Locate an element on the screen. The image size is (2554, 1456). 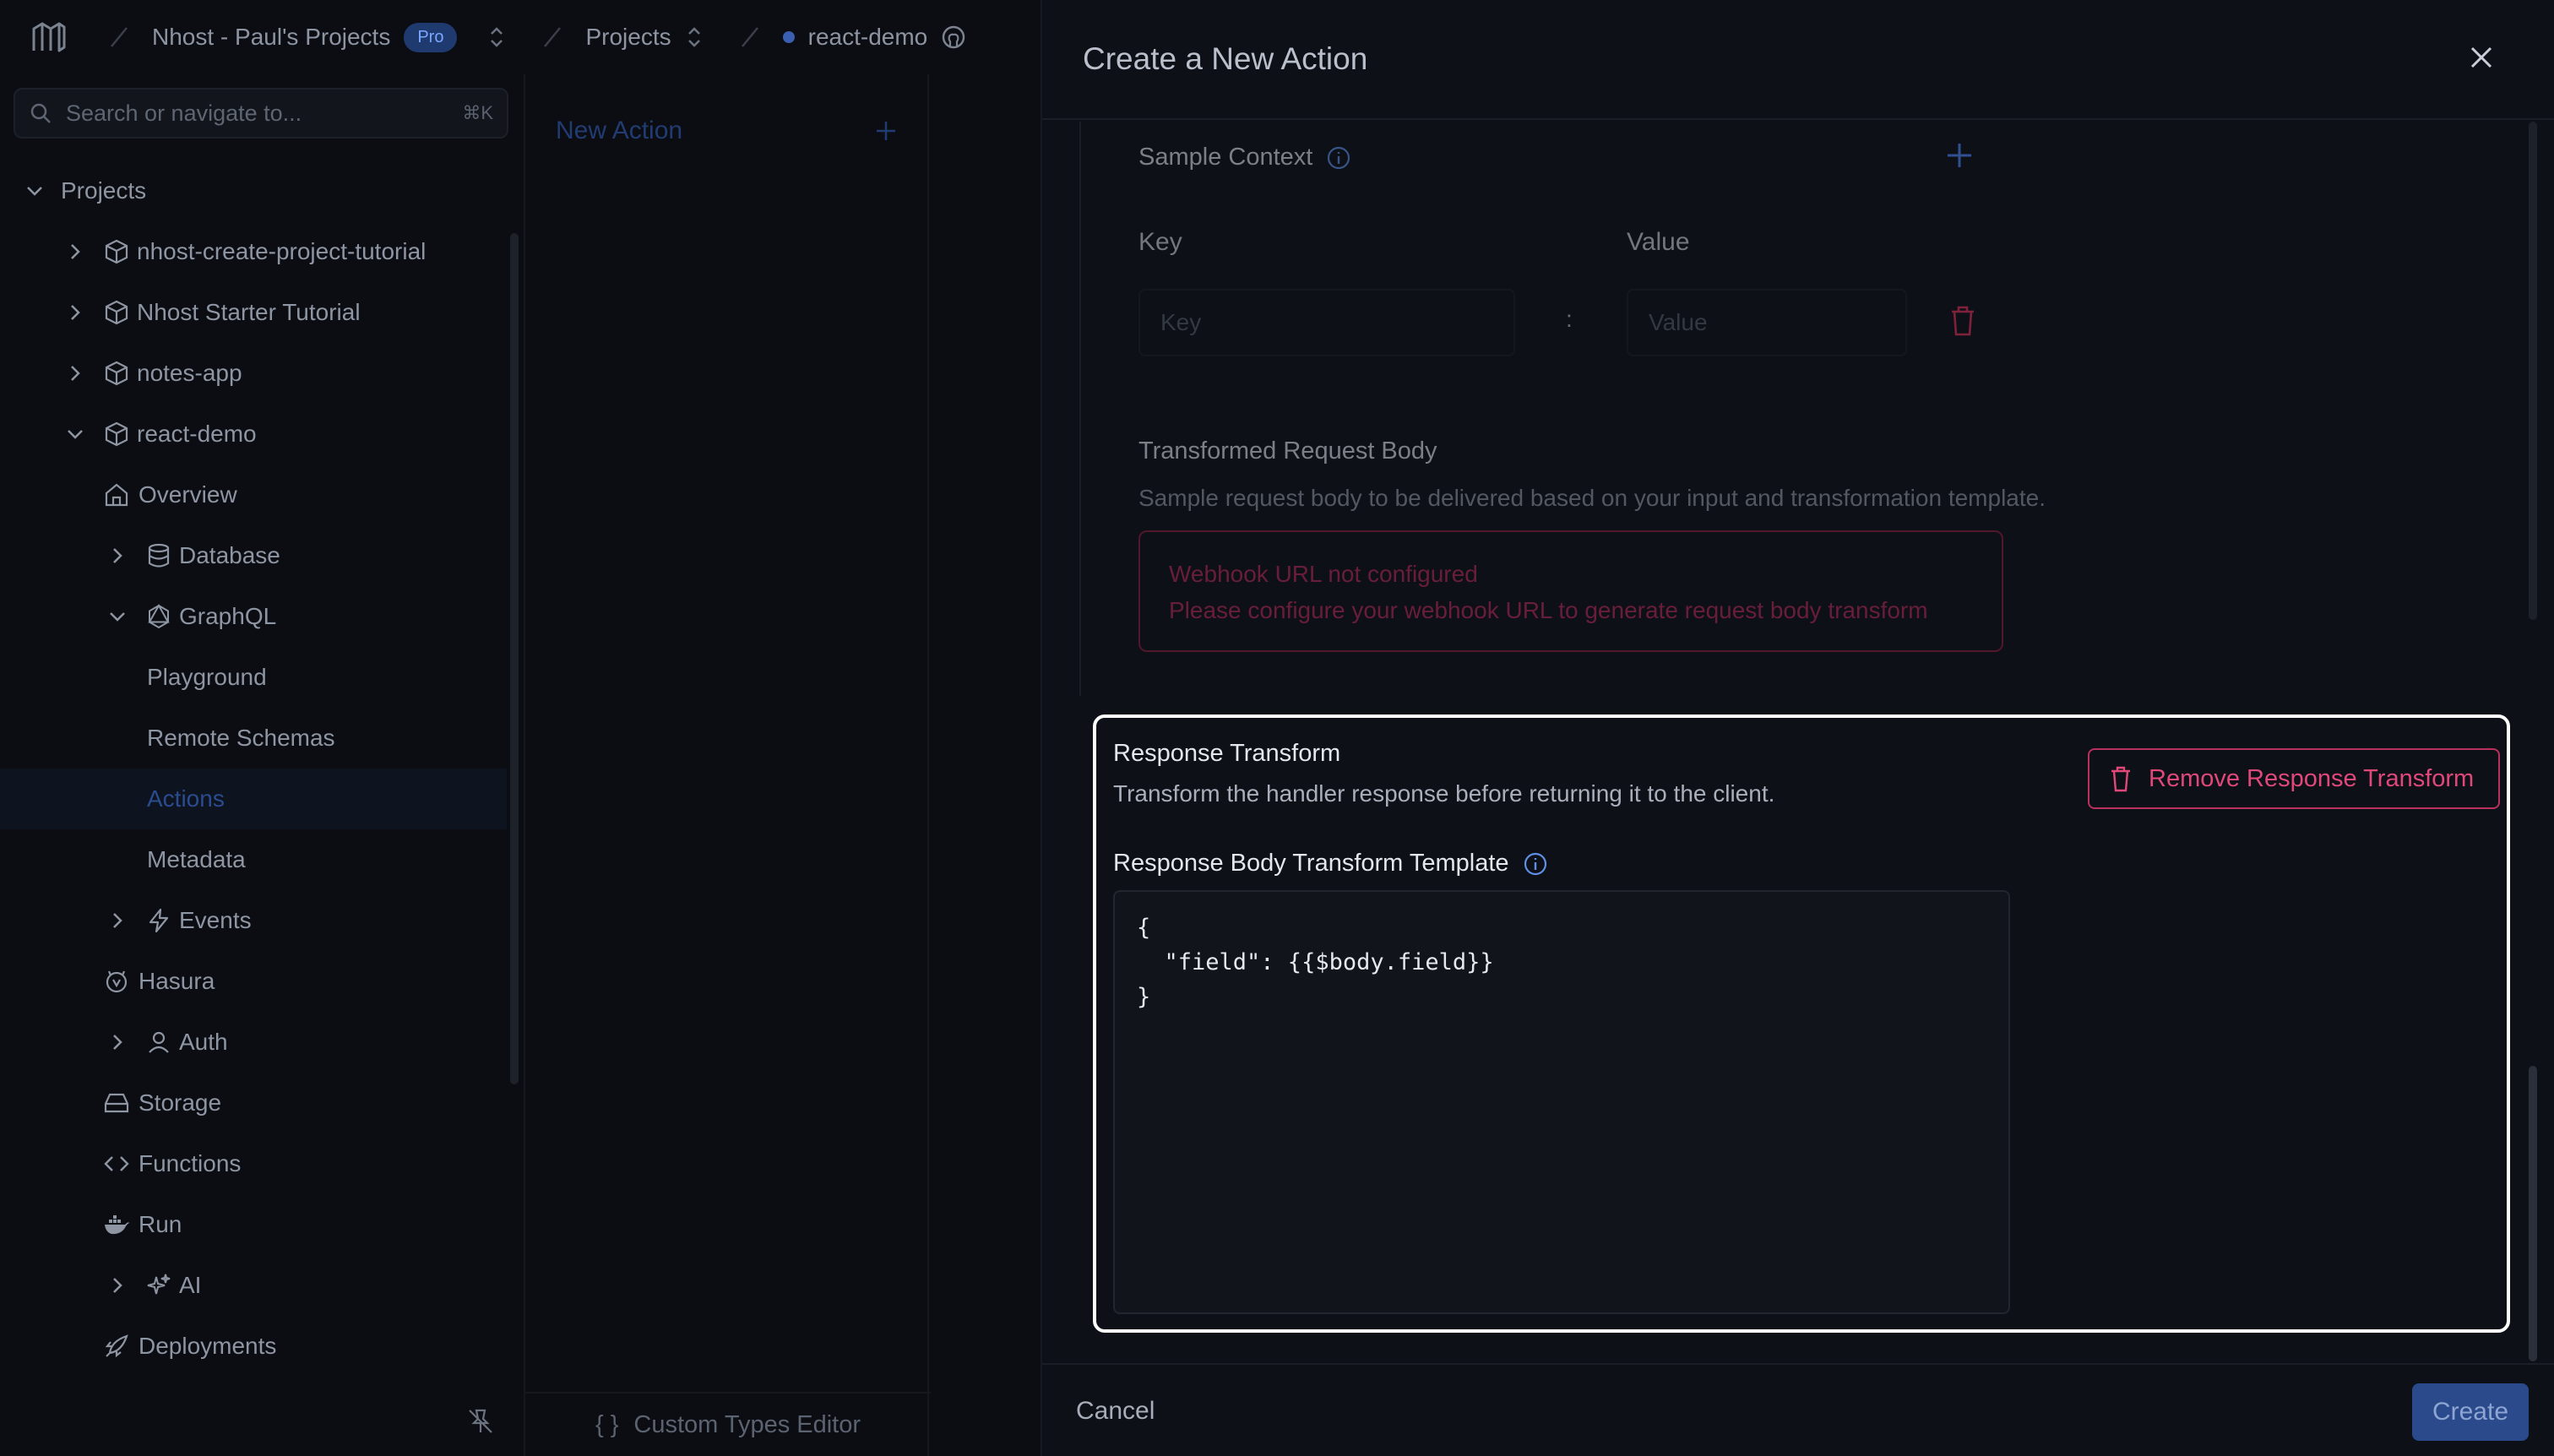
search-icon is located at coordinates (40, 113).